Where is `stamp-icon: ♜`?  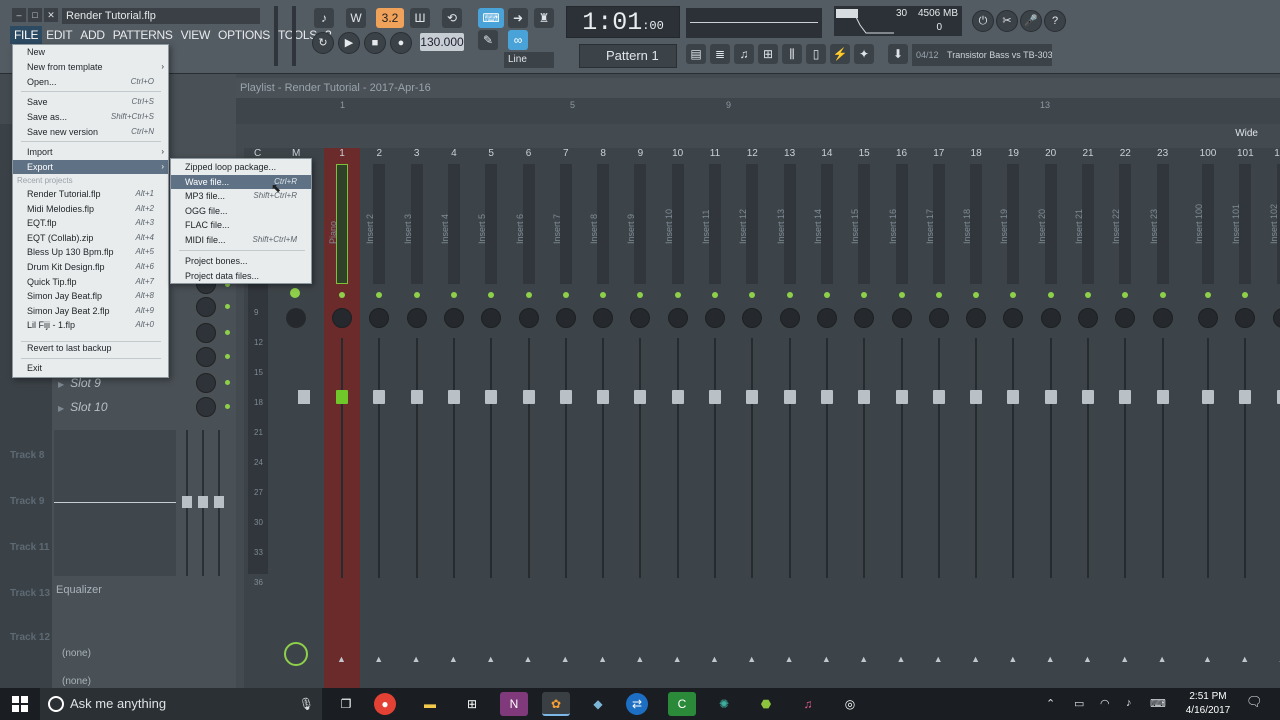
stamp-icon: ♜ is located at coordinates (544, 18).